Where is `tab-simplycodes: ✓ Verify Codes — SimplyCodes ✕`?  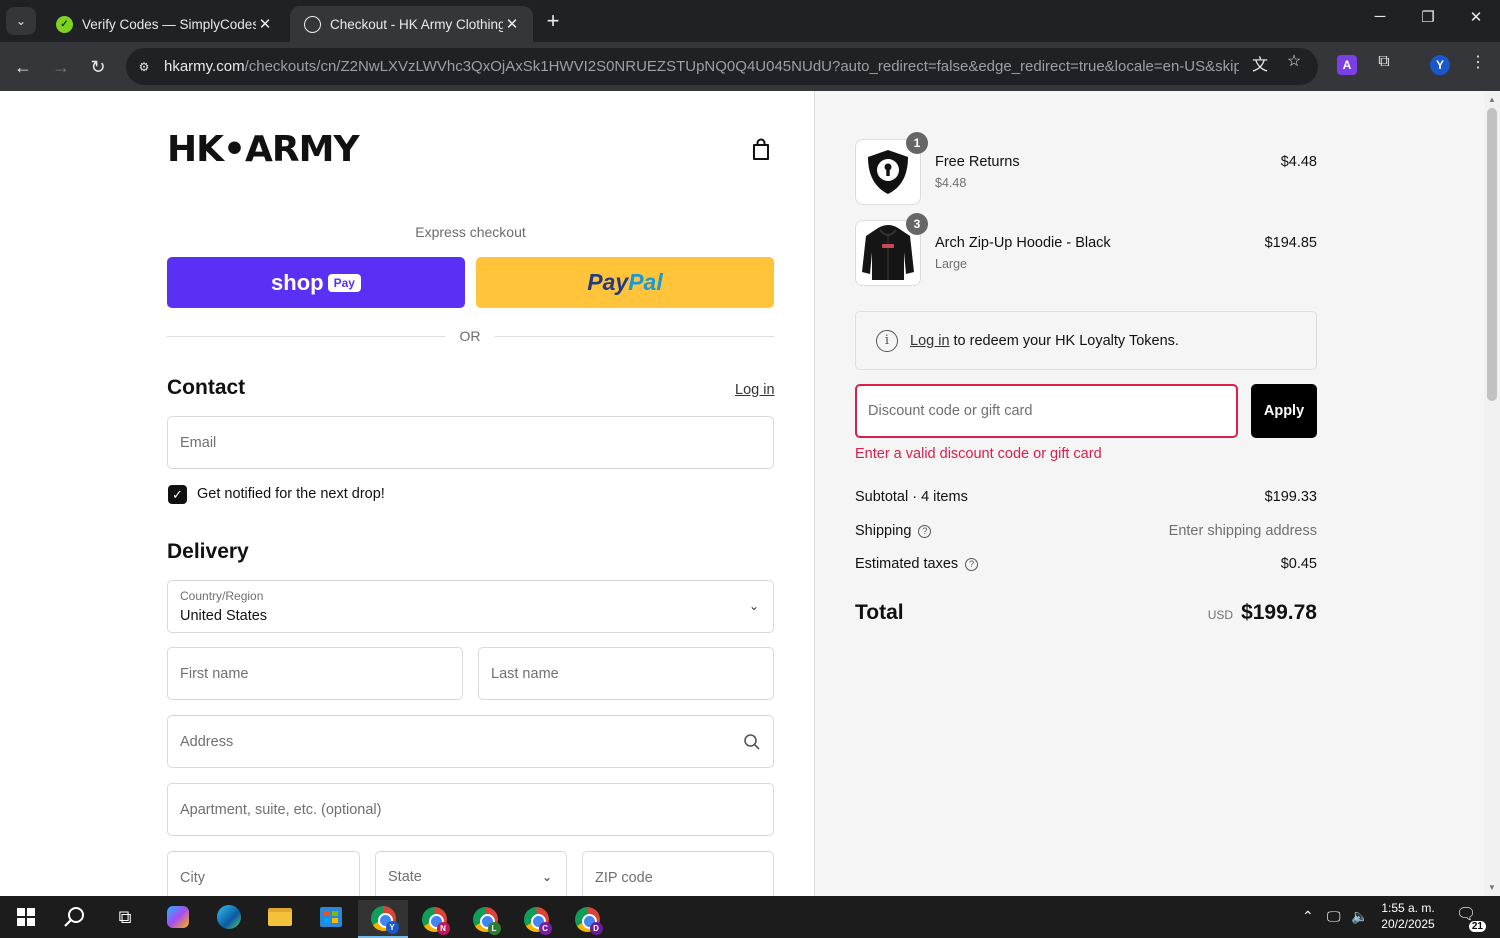 tab-simplycodes: ✓ Verify Codes — SimplyCodes ✕ is located at coordinates (164, 24).